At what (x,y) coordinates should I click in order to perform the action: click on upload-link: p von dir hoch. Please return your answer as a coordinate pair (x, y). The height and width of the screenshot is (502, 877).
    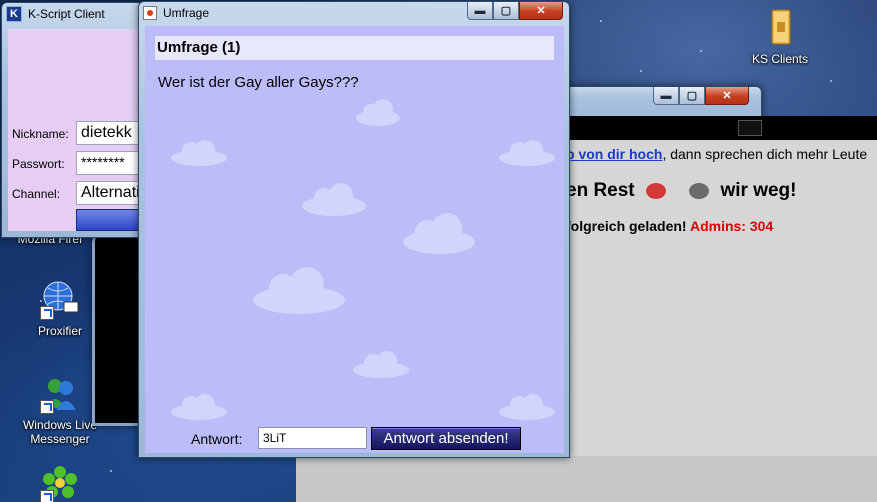
    Looking at the image, I should click on (614, 154).